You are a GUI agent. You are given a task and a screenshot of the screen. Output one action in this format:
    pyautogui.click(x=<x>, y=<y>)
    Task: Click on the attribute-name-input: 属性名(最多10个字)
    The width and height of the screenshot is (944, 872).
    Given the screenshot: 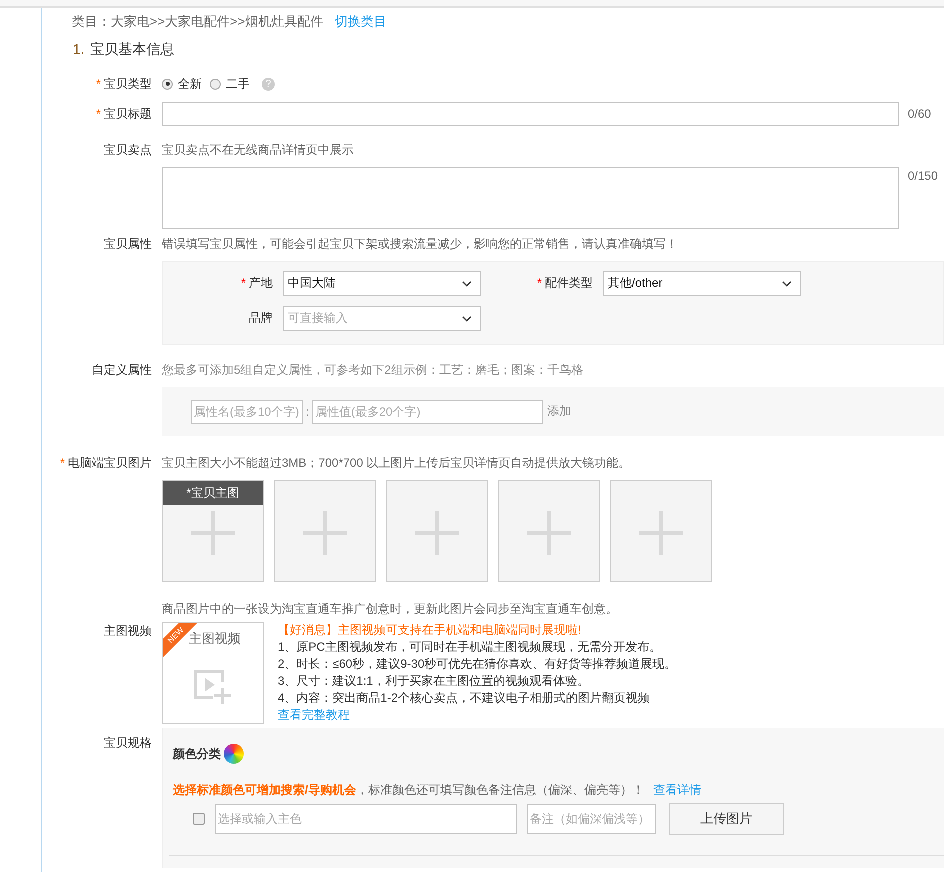 What is the action you would take?
    pyautogui.click(x=247, y=412)
    